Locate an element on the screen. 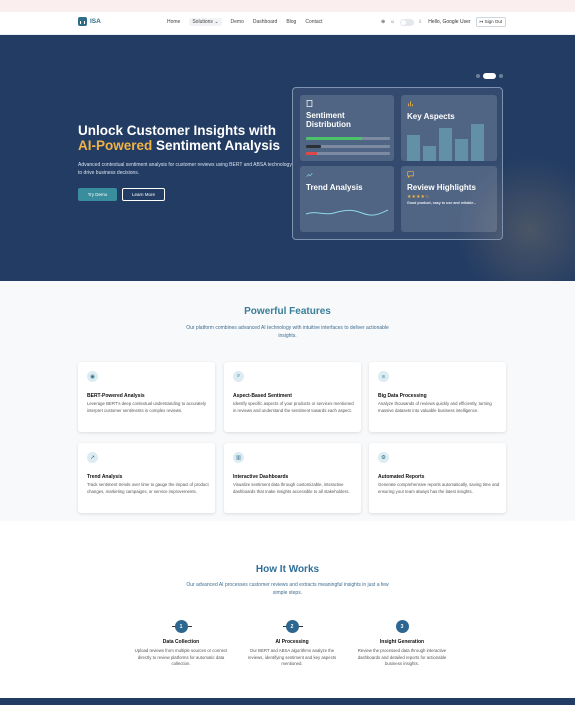 Image resolution: width=575 pixels, height=705 pixels. neutral-bar is located at coordinates (348, 146).